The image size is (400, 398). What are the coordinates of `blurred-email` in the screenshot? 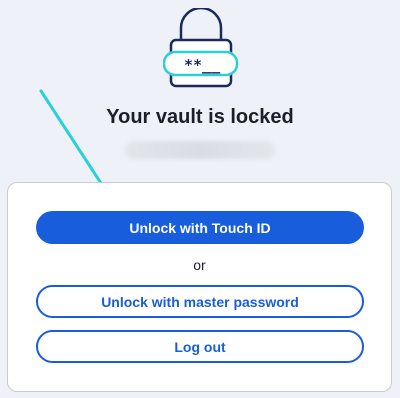 It's located at (200, 150).